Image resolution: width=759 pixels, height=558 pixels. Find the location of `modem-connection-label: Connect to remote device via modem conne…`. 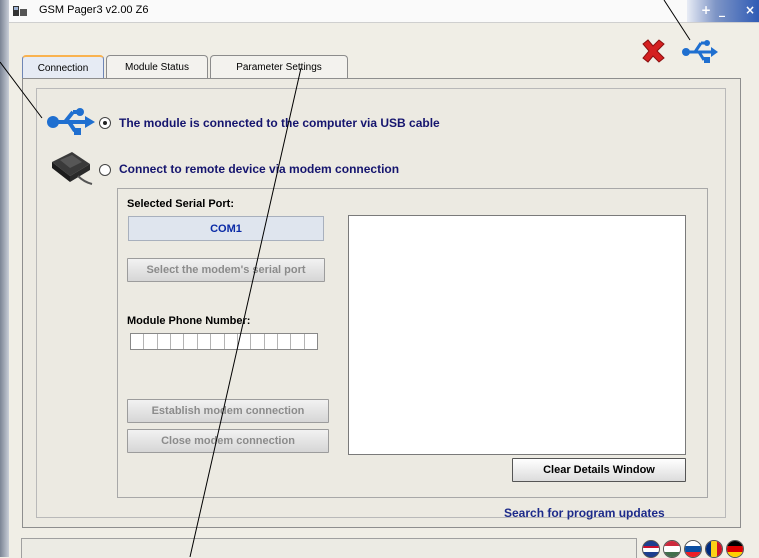

modem-connection-label: Connect to remote device via modem conne… is located at coordinates (259, 169).